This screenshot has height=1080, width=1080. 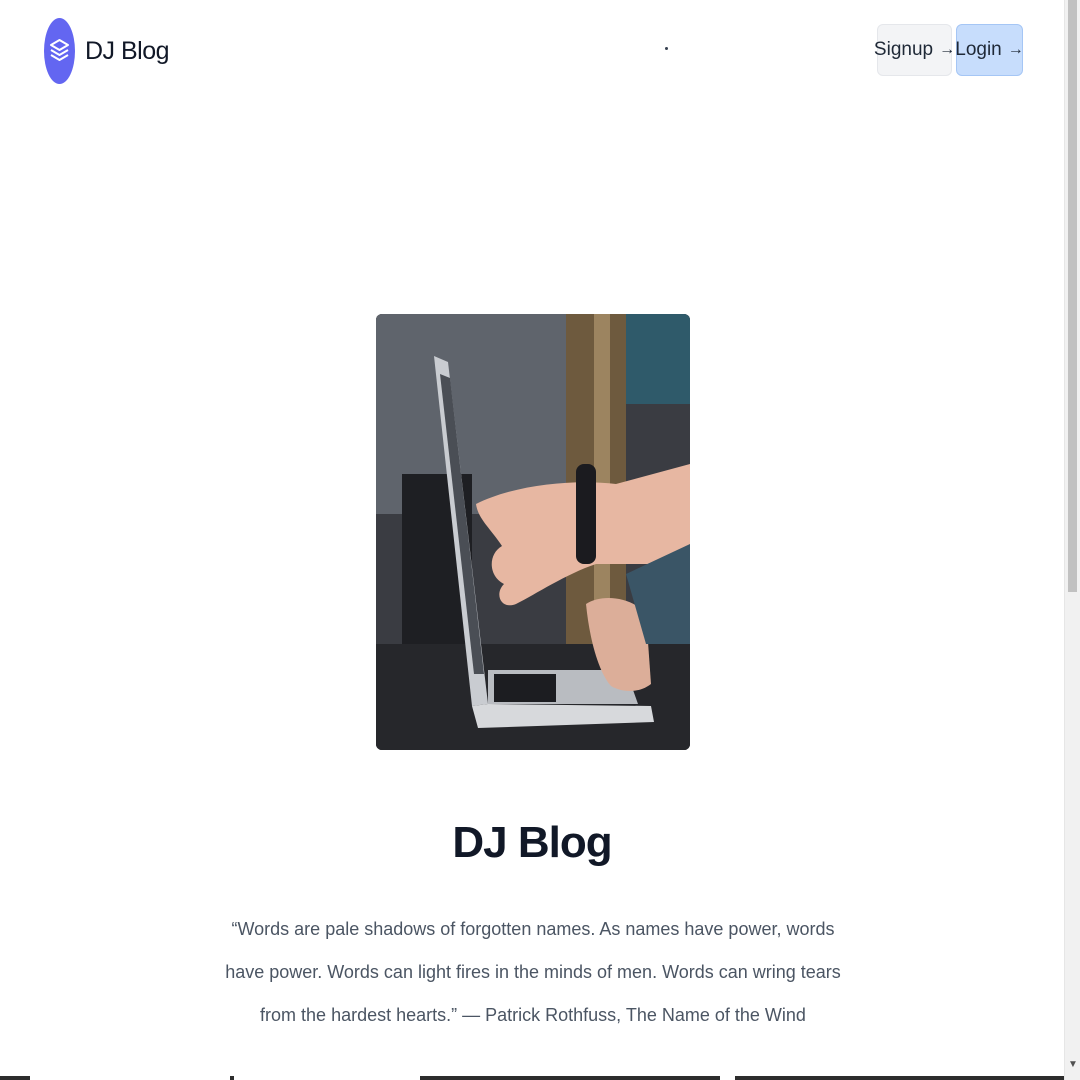 What do you see at coordinates (1072, 296) in the screenshot?
I see `scrollbar-thumb` at bounding box center [1072, 296].